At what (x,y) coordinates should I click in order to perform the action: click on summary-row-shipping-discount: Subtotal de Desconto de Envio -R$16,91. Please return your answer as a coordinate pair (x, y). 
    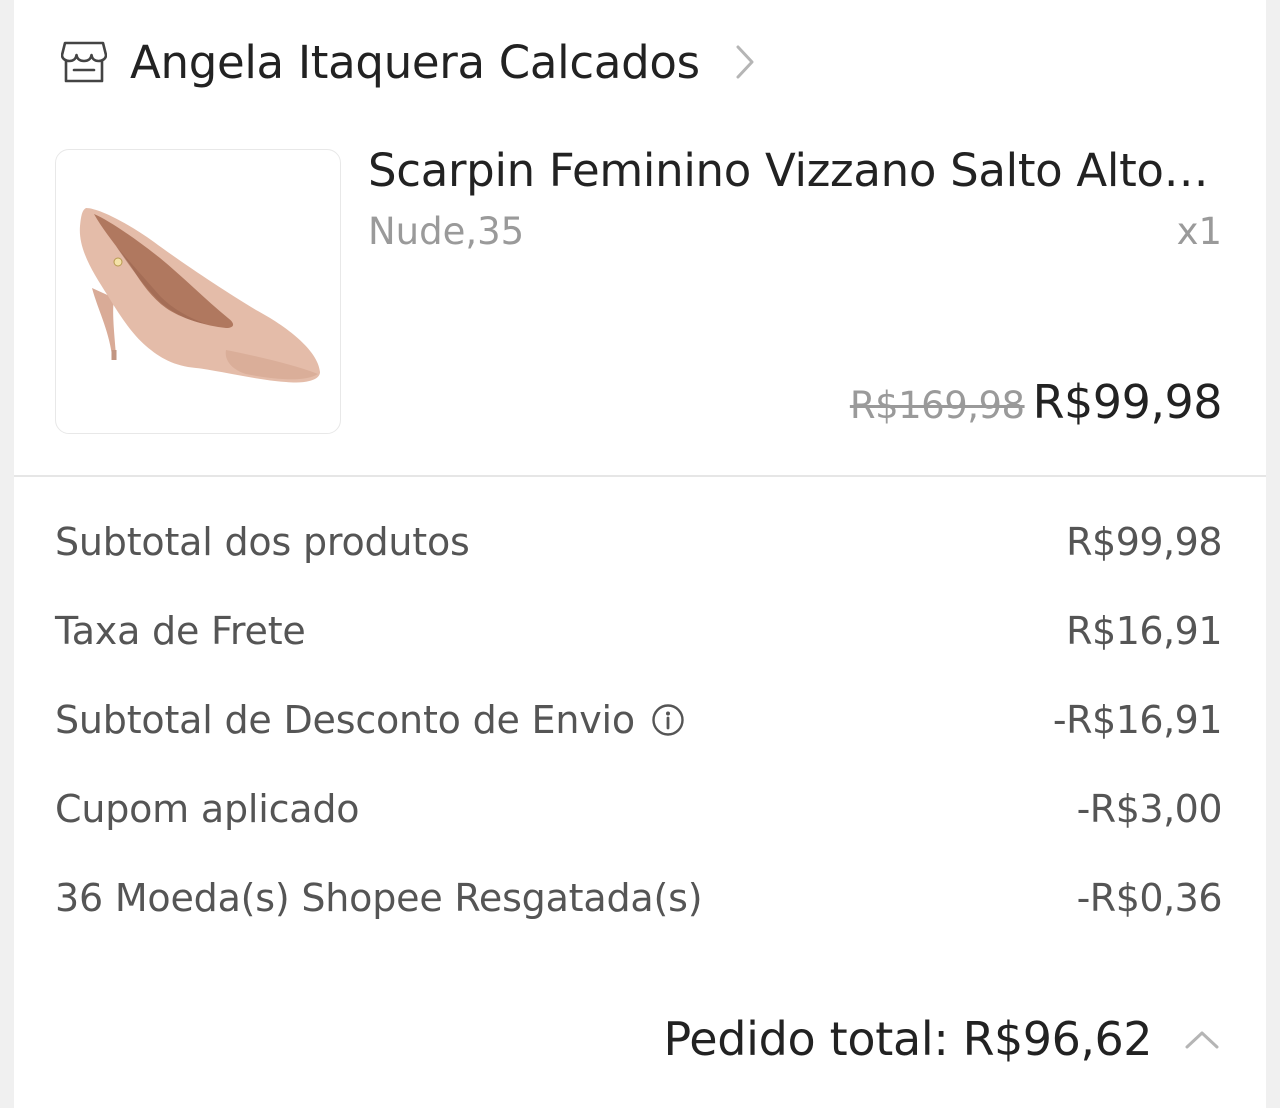
    Looking at the image, I should click on (639, 719).